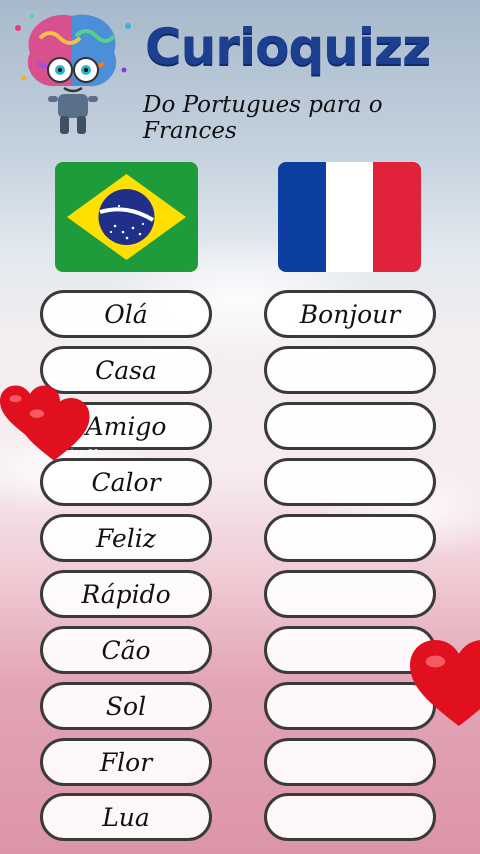 The height and width of the screenshot is (854, 480). Describe the element at coordinates (126, 370) in the screenshot. I see `pt-word-2: Casa` at that location.